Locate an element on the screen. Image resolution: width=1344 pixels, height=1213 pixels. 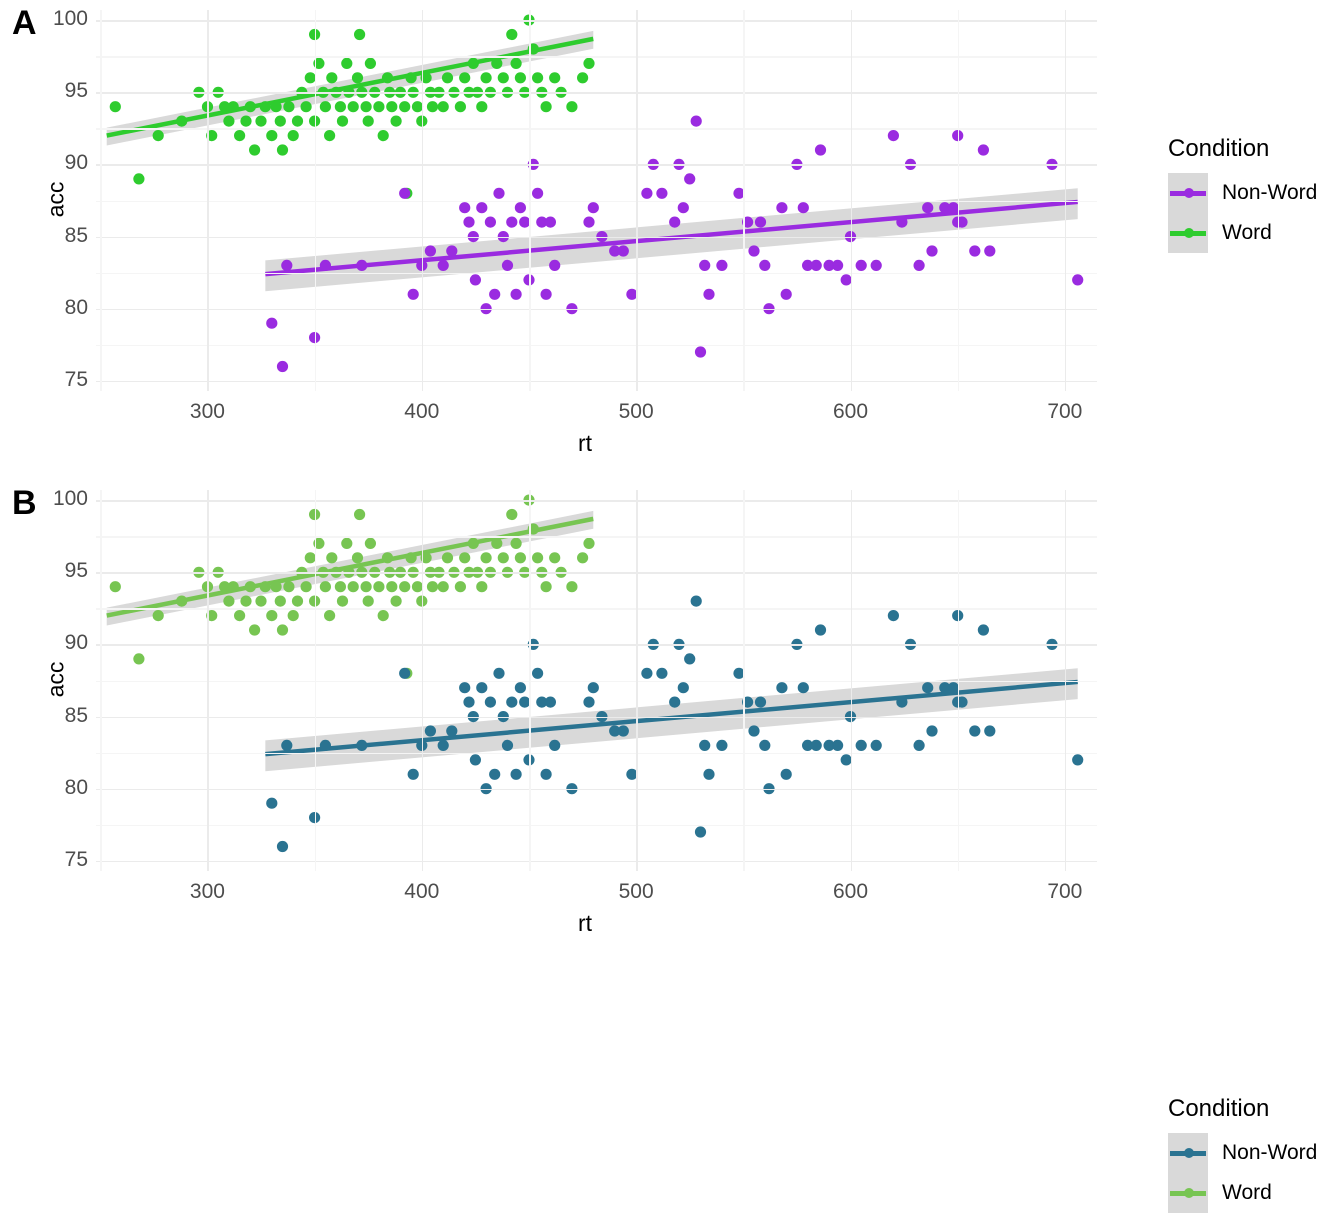
x-tick-label: 500 is located at coordinates (636, 891).